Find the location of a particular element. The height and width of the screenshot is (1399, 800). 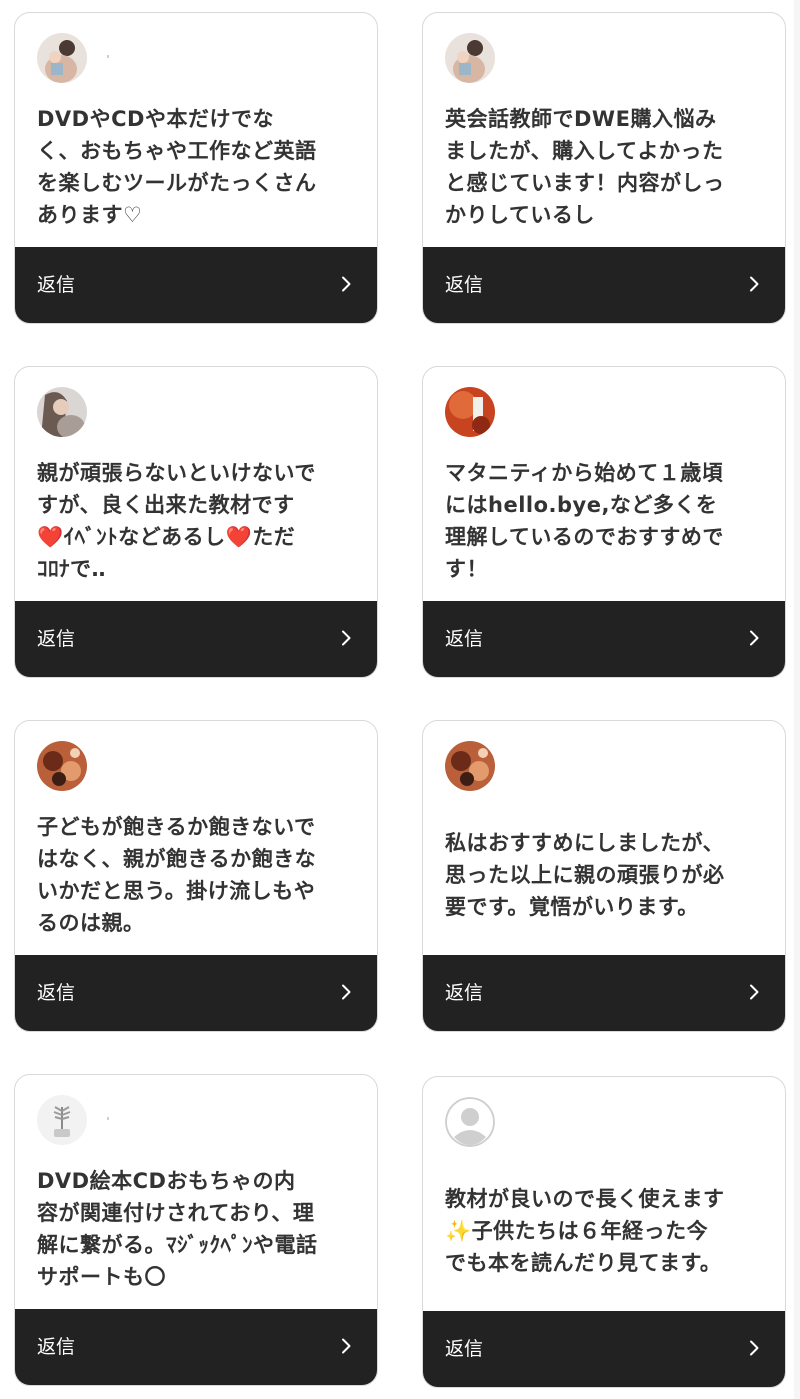

scrollbar-track is located at coordinates (797, 699).